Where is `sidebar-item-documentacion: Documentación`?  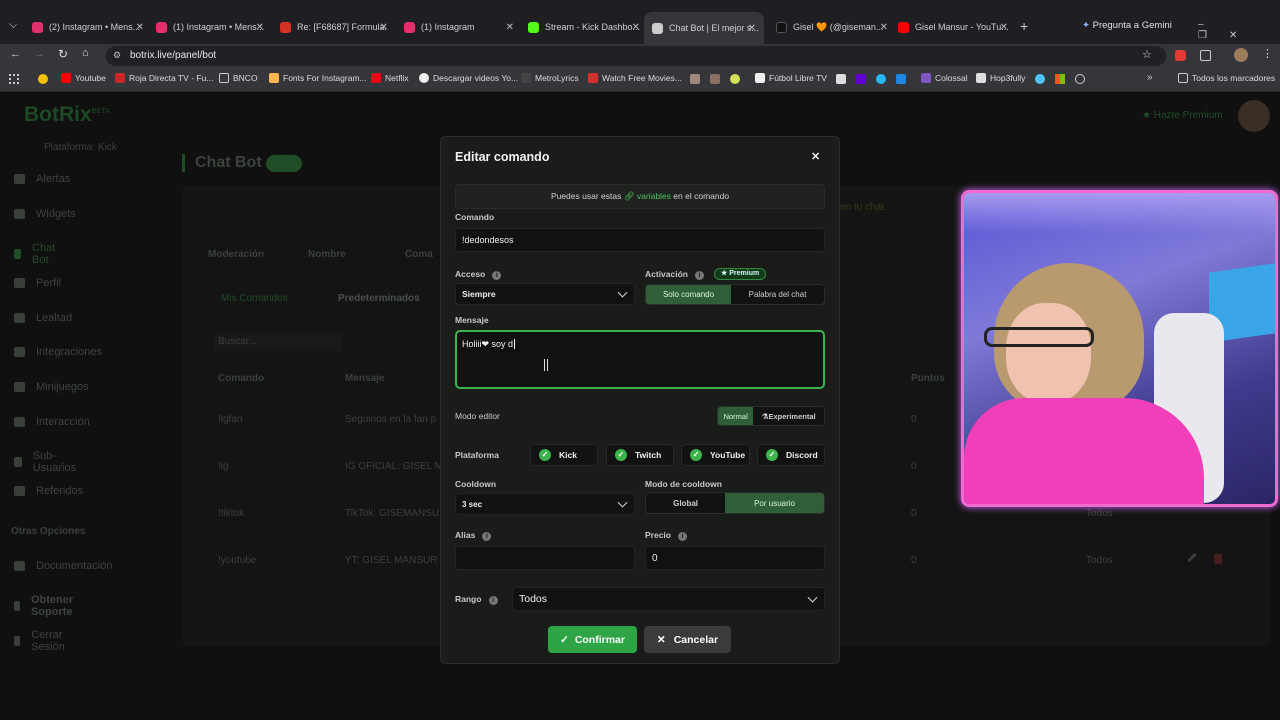 sidebar-item-documentacion: Documentación is located at coordinates (63, 566).